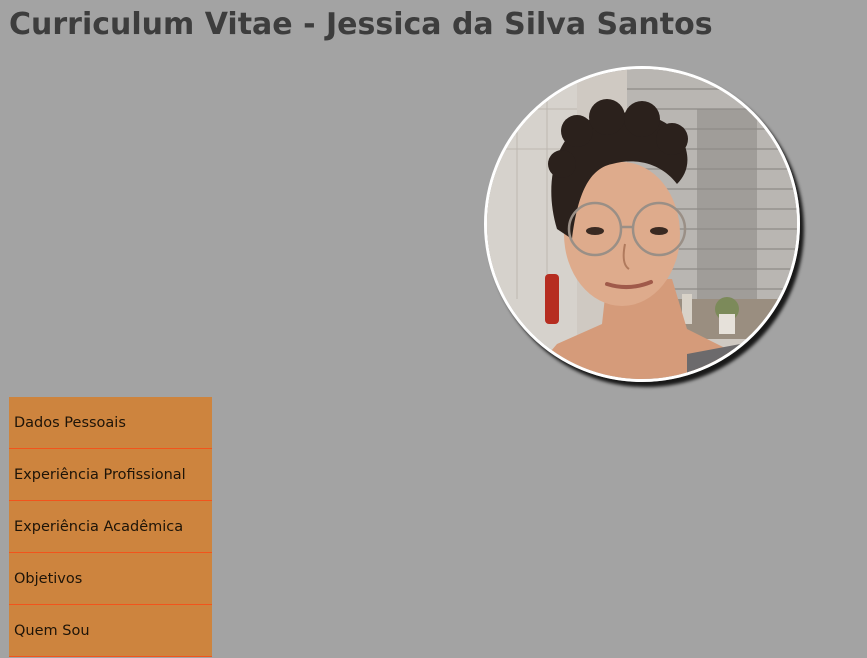 The image size is (867, 658). Describe the element at coordinates (48, 579) in the screenshot. I see `nav-item-label: Objetivos` at that location.